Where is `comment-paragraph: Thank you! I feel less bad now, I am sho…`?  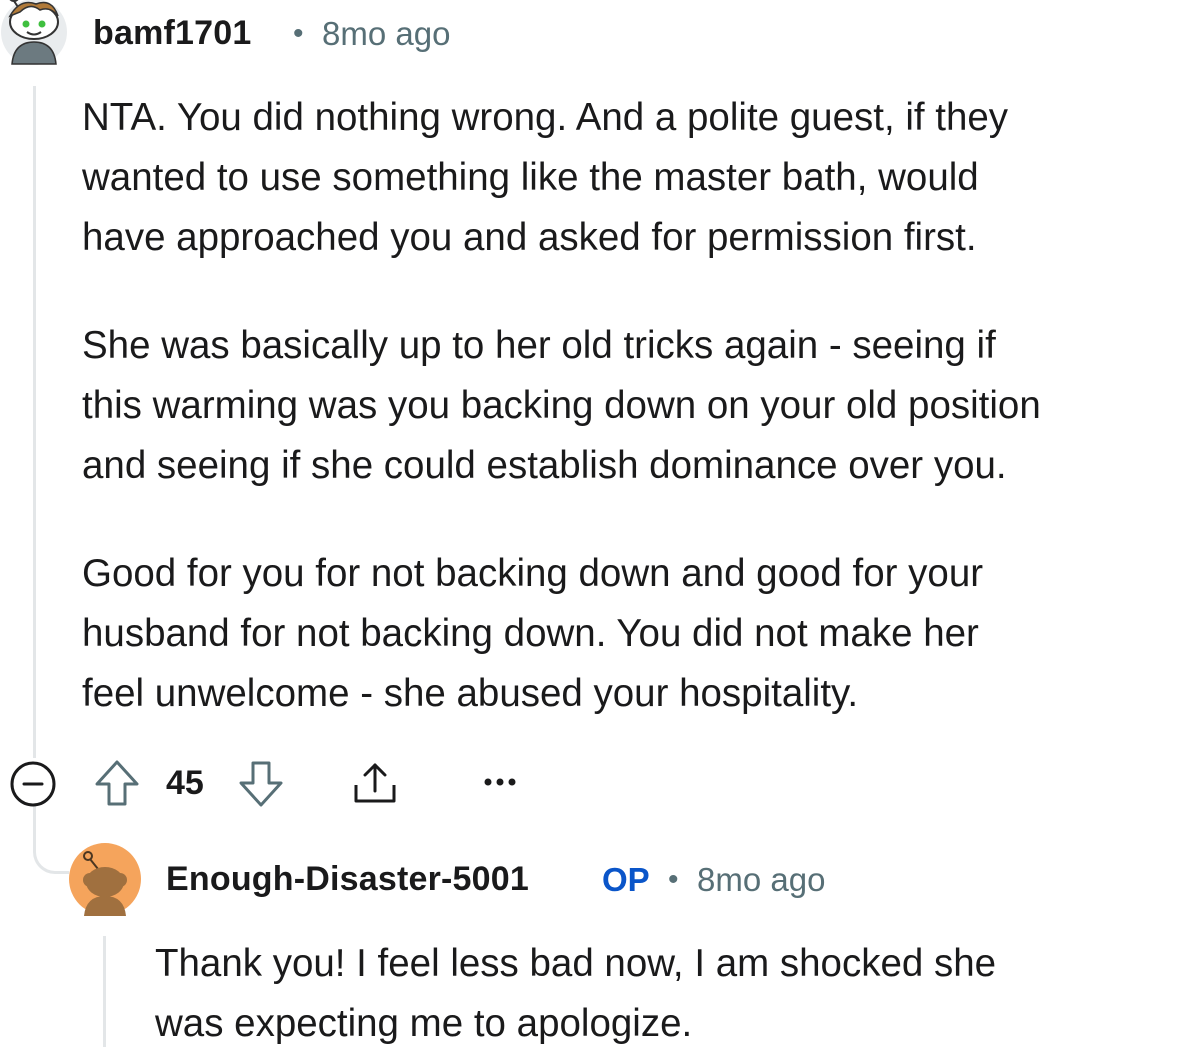 comment-paragraph: Thank you! I feel less bad now, I am sho… is located at coordinates (575, 994).